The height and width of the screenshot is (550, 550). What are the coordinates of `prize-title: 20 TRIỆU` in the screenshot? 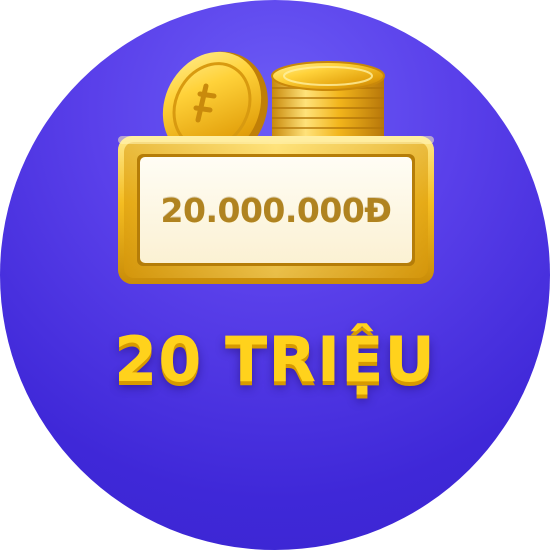 It's located at (275, 359).